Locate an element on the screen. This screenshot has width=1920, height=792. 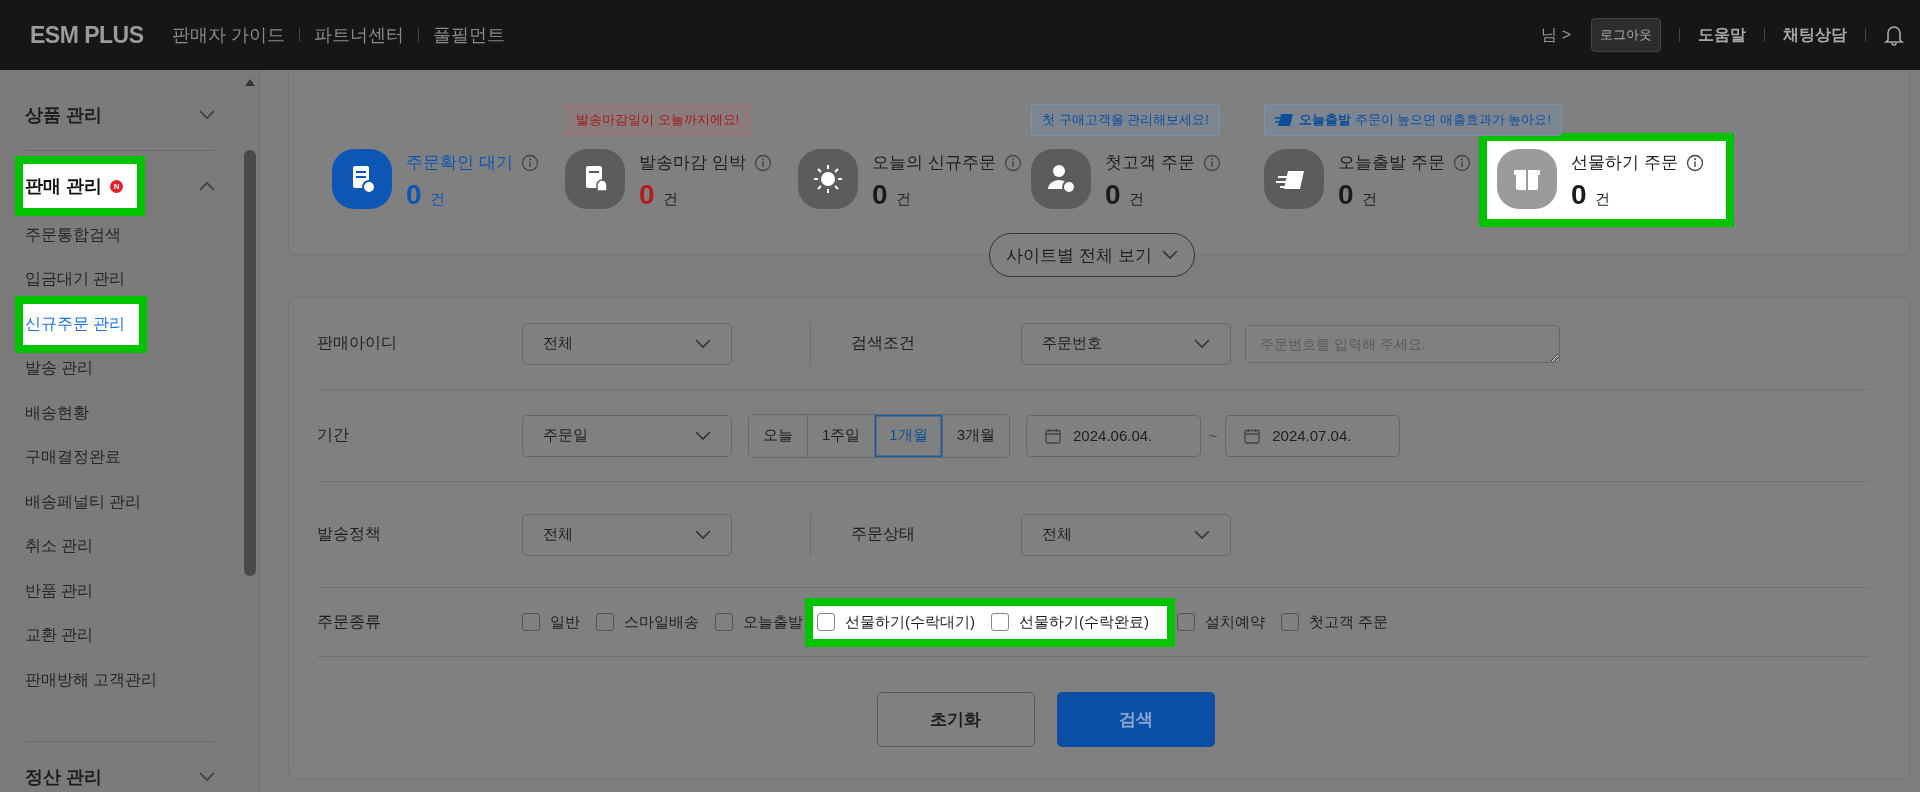
checkbox-option: 첫고객 주문 is located at coordinates (1335, 622).